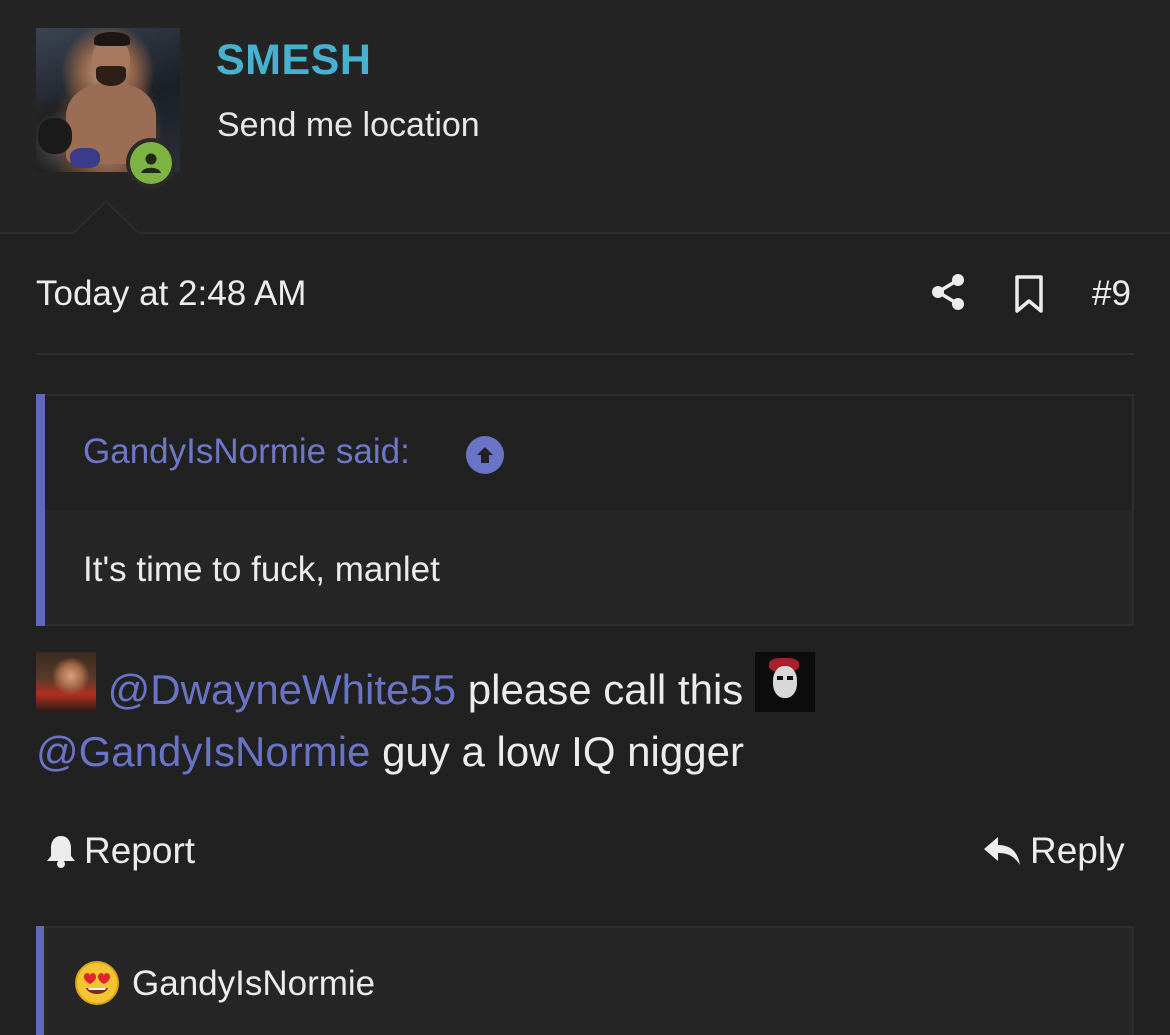 The height and width of the screenshot is (1035, 1170). Describe the element at coordinates (203, 751) in the screenshot. I see `mention-link: @GandyIsNormie` at that location.